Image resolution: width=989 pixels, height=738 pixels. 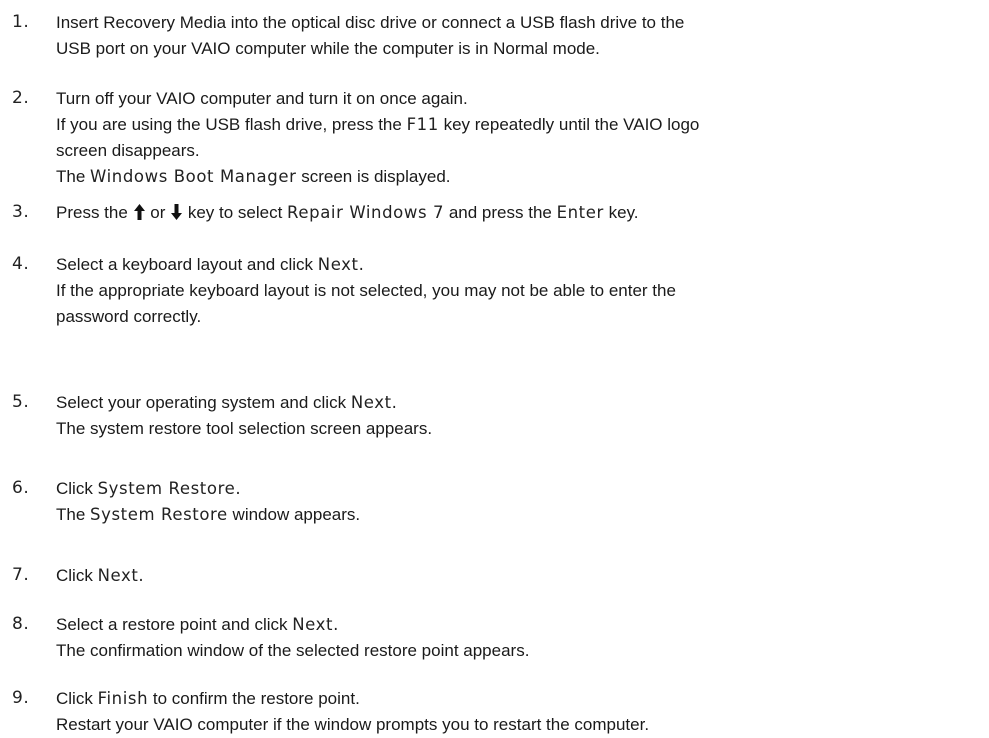 I want to click on step-line: Click System Restore., so click(x=518, y=489).